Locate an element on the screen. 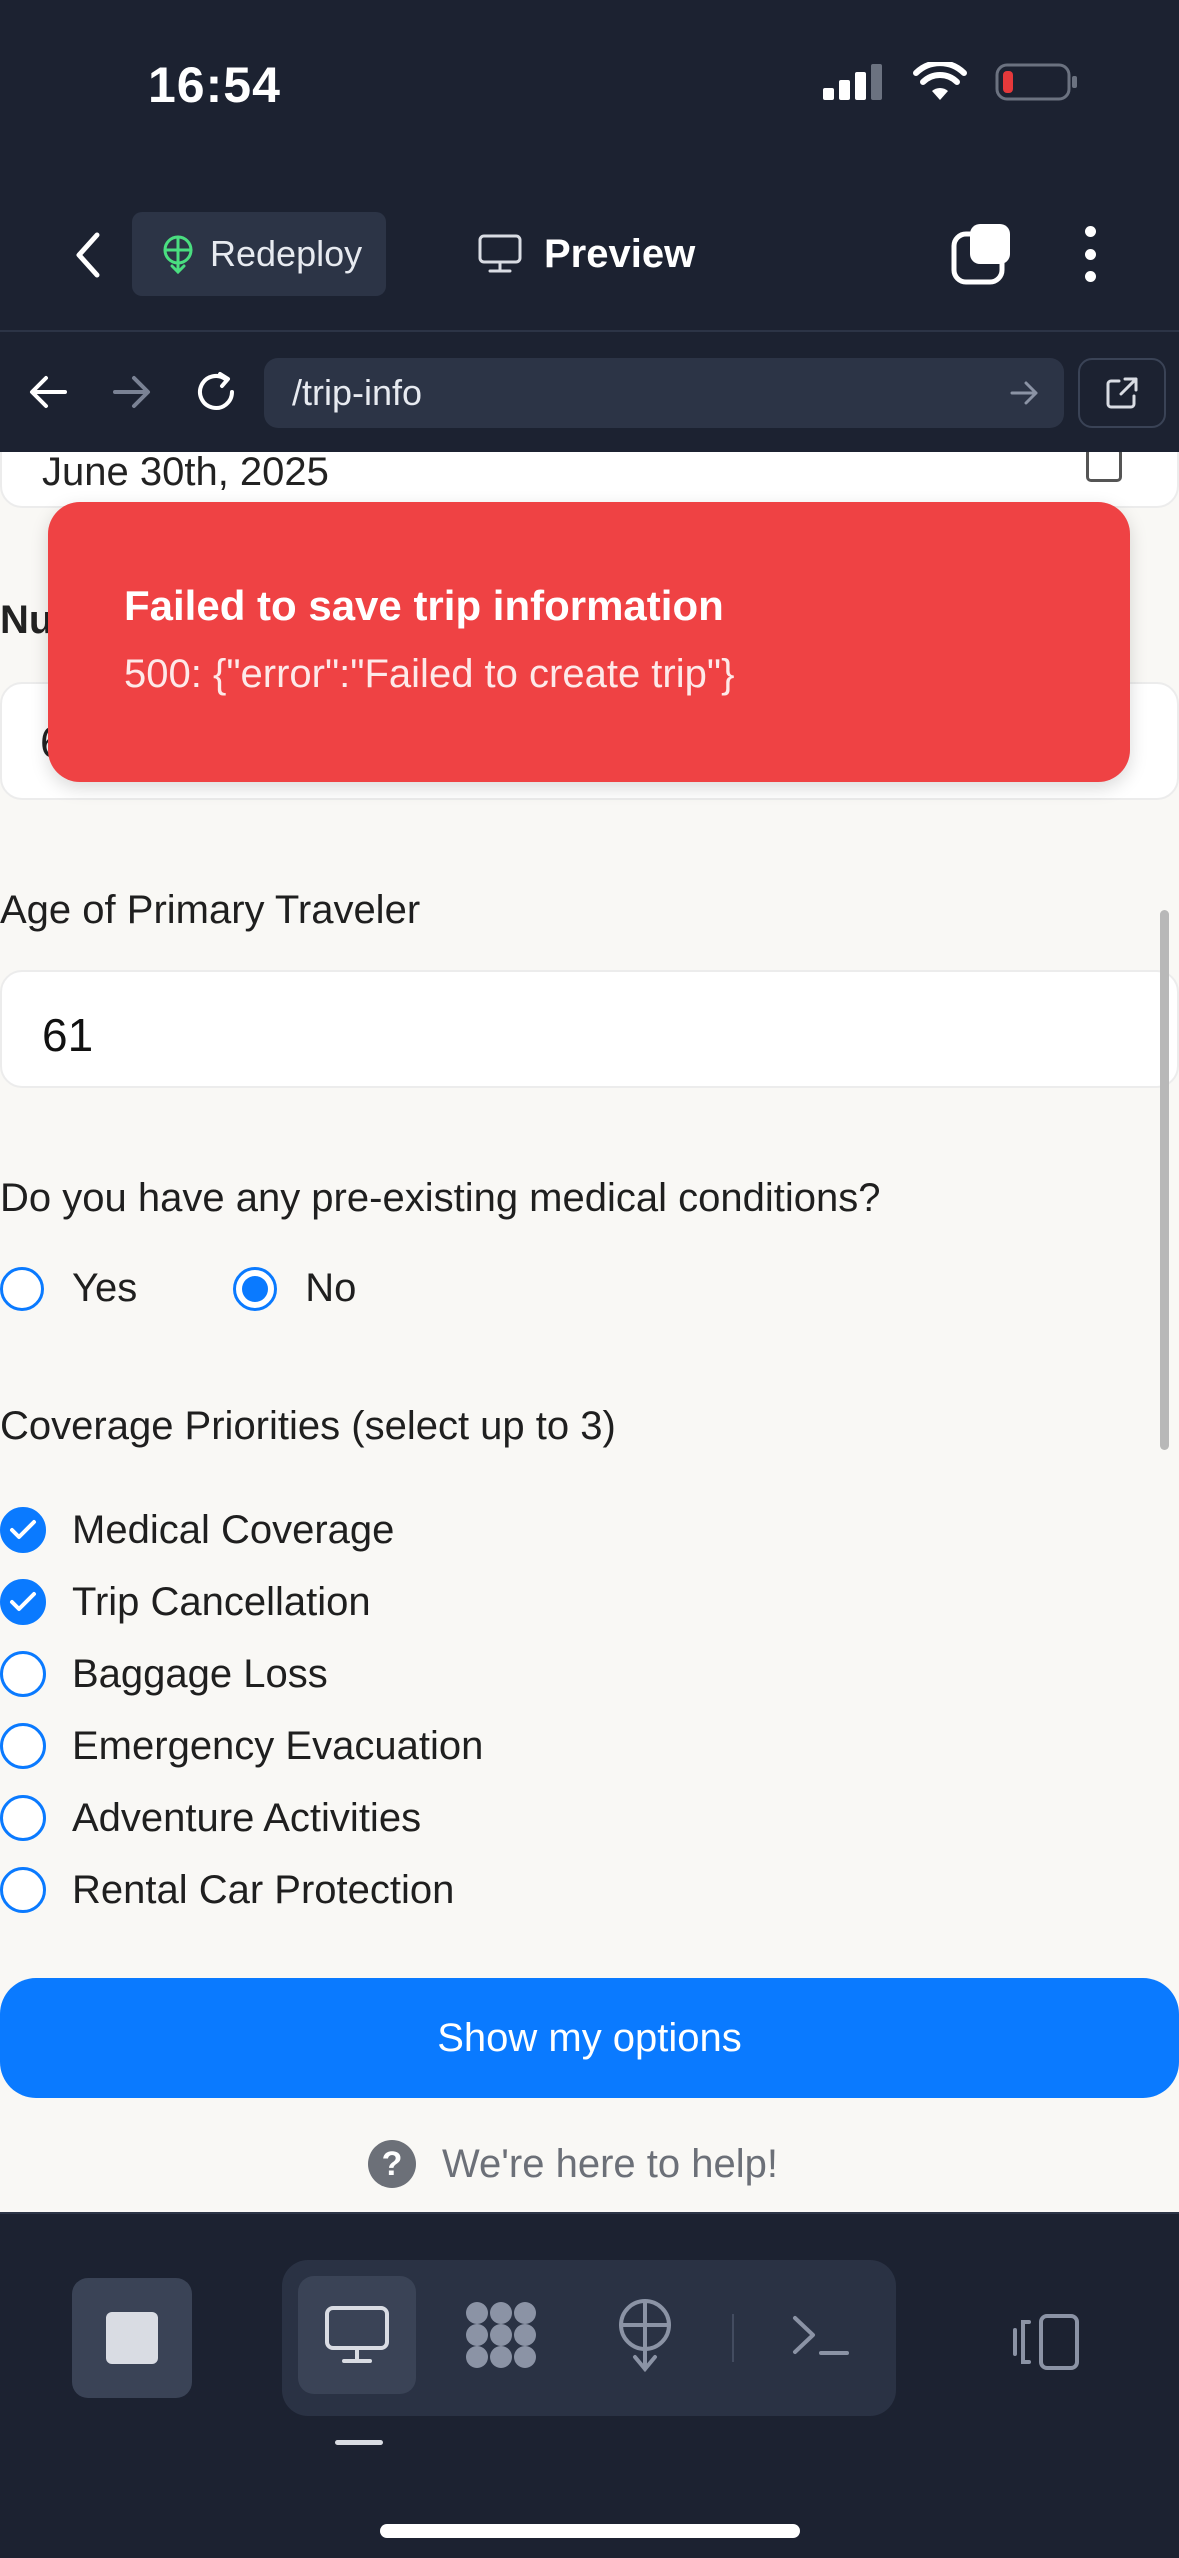 The image size is (1179, 2558). priority-label: Baggage Loss is located at coordinates (200, 1673).